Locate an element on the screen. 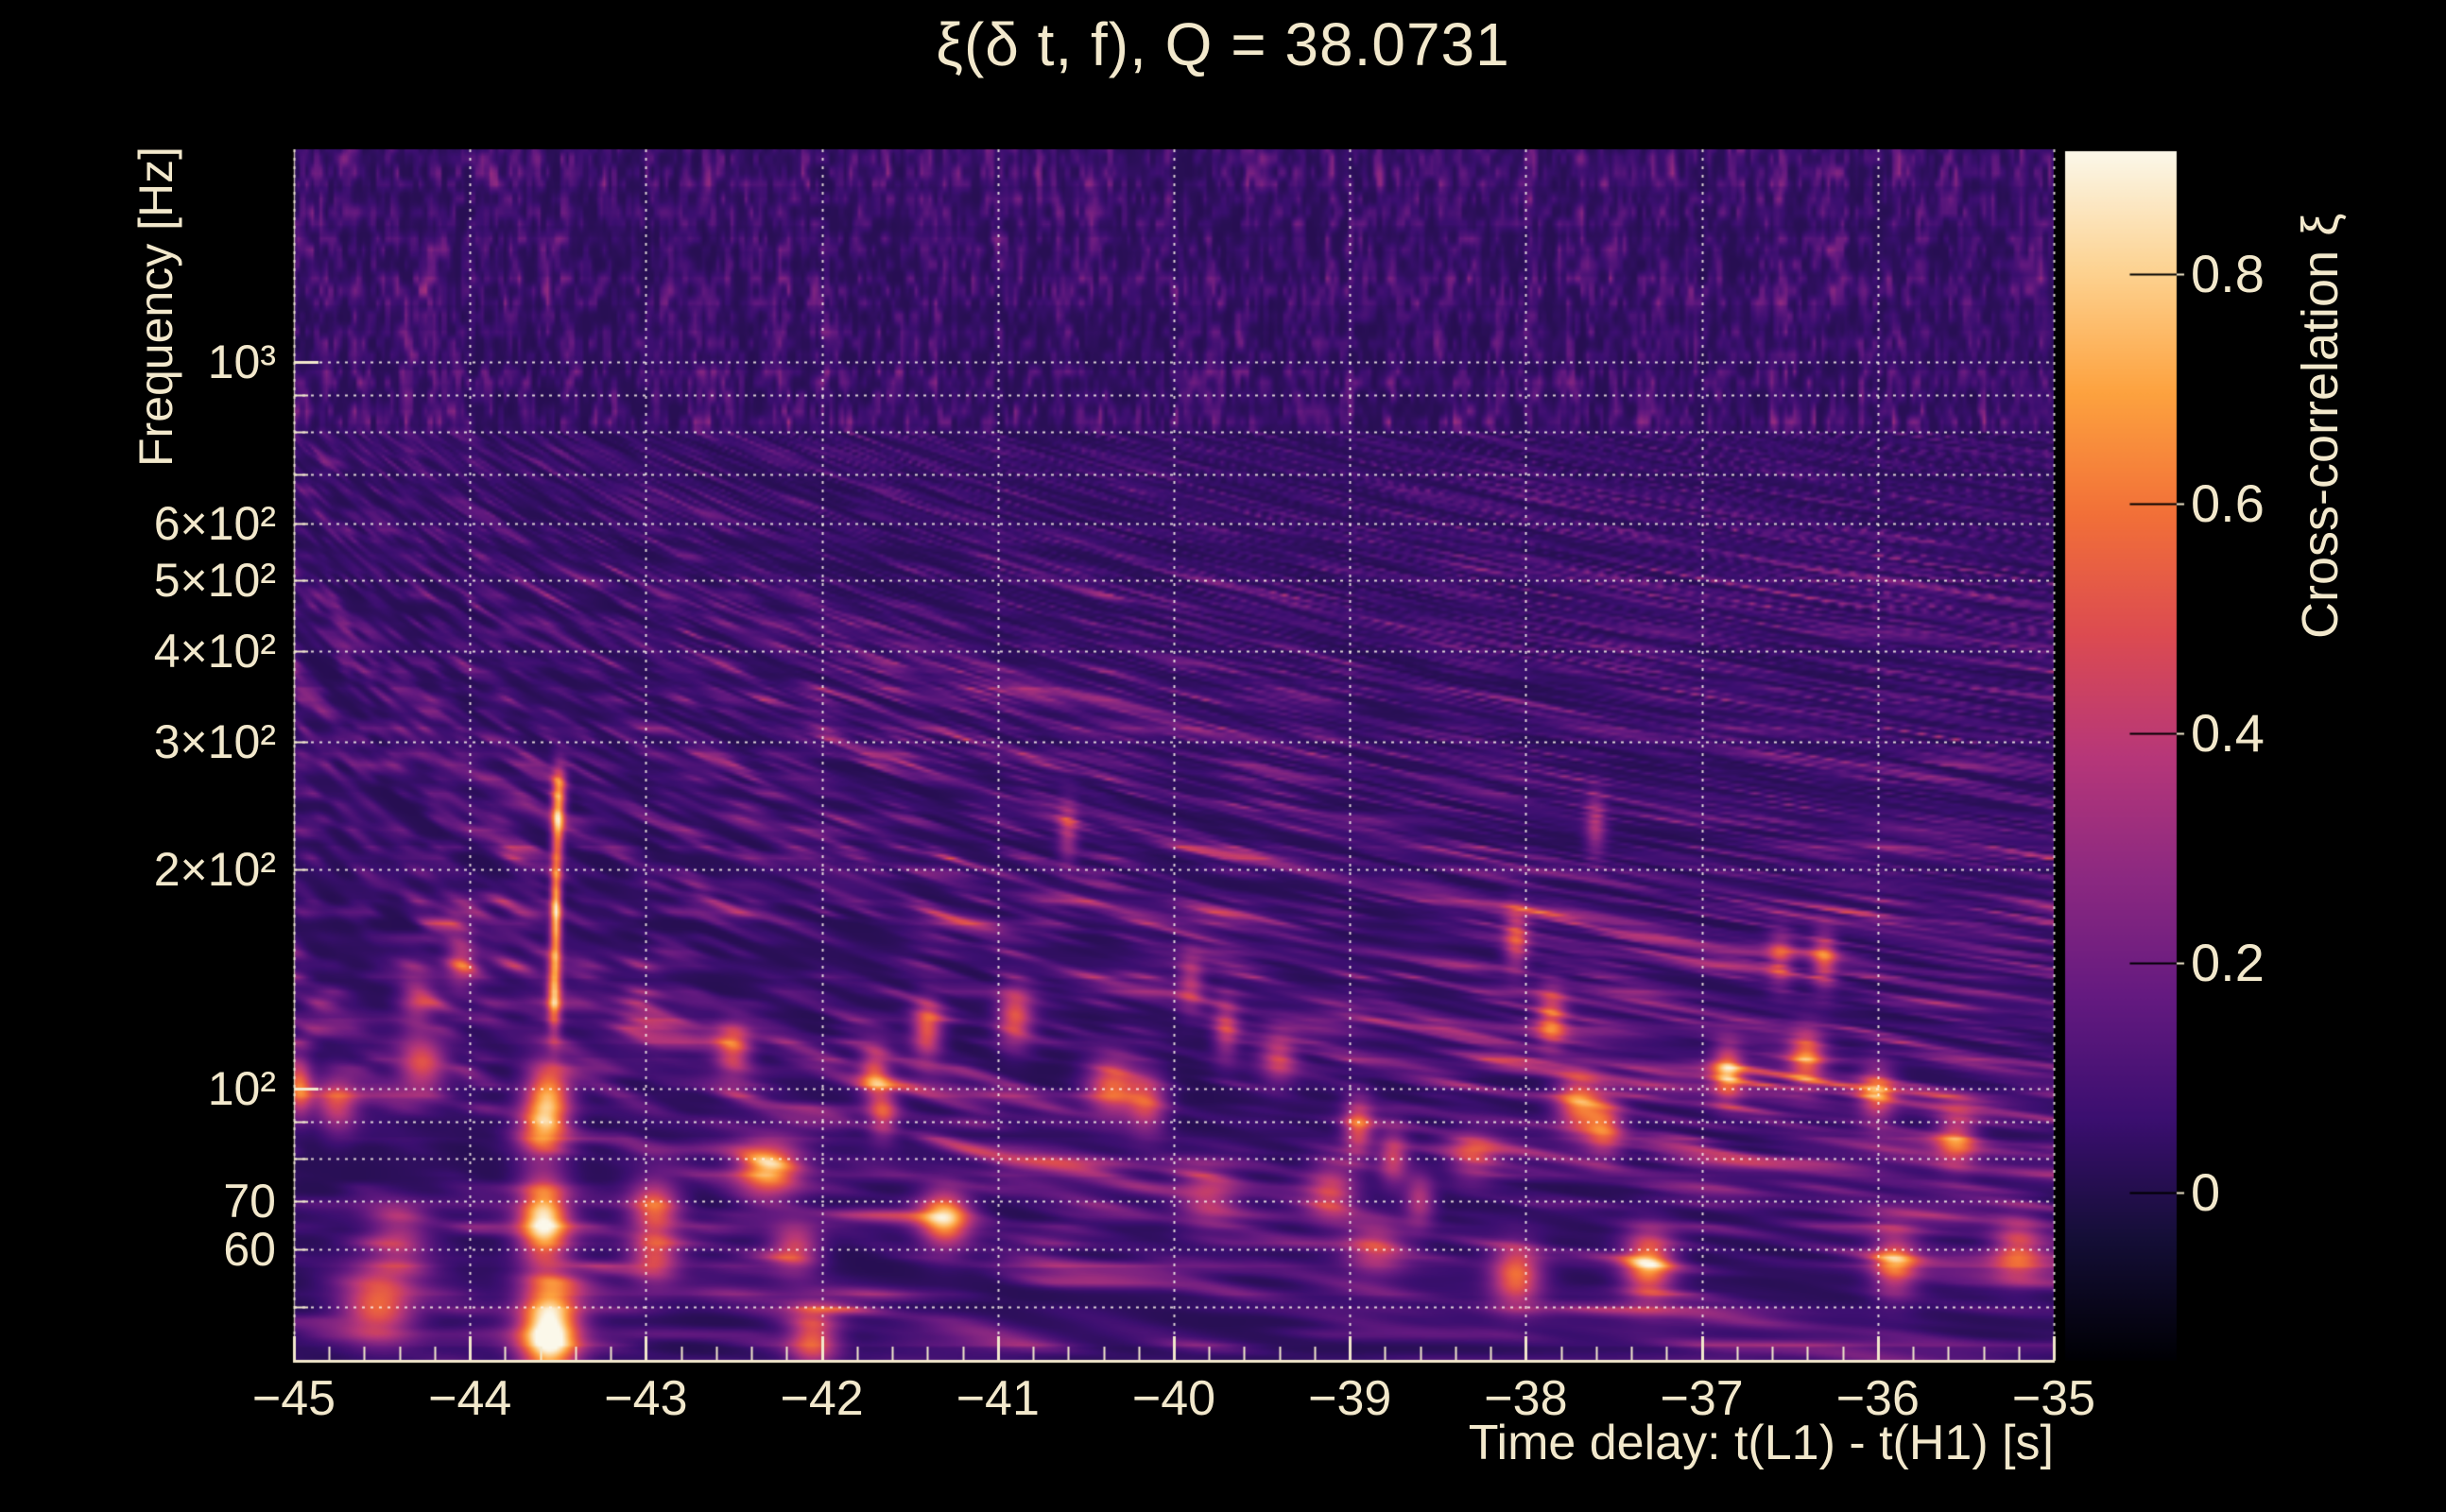  y-tick-label: 3×10² is located at coordinates (215, 741).